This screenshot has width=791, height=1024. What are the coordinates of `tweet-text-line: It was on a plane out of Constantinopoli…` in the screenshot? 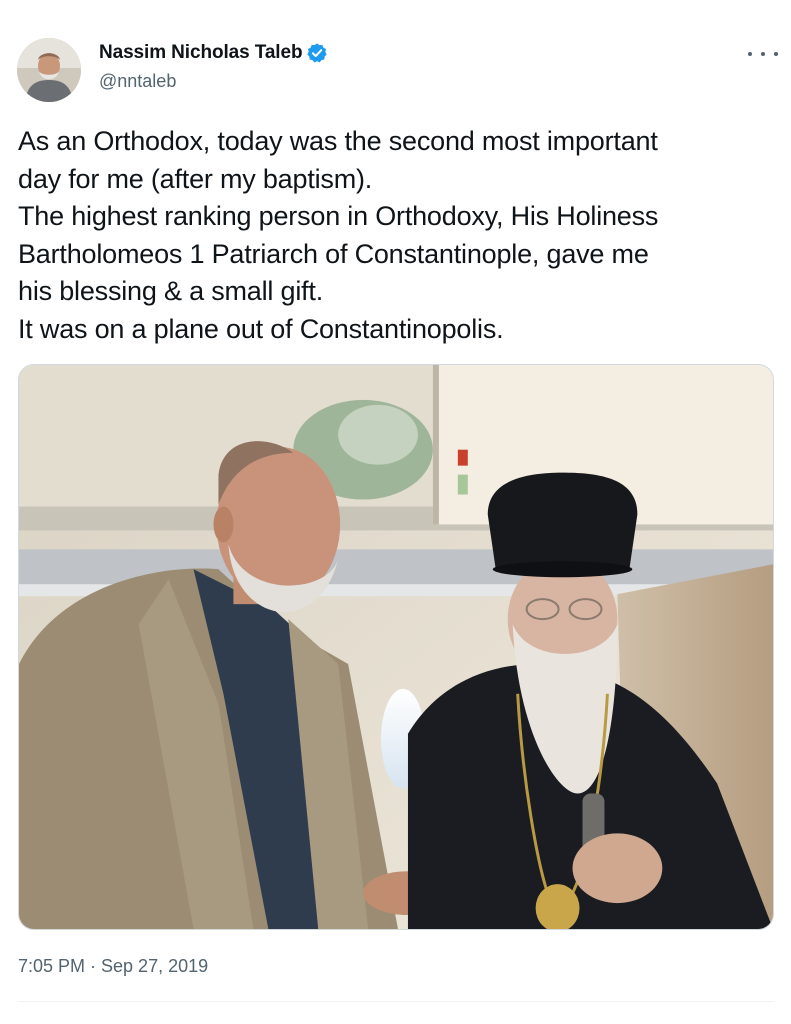 It's located at (261, 328).